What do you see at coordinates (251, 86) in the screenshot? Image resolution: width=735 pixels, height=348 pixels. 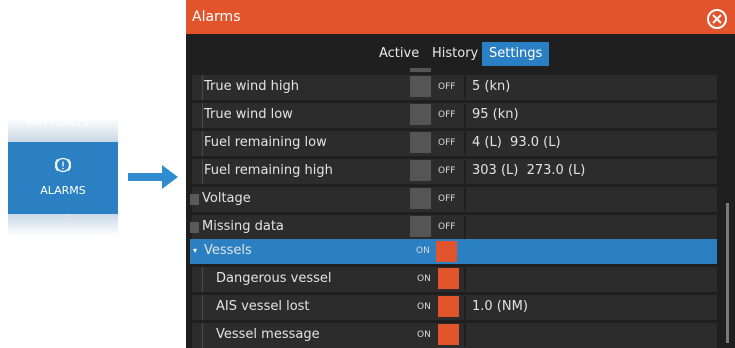 I see `alarm-label: True wind high` at bounding box center [251, 86].